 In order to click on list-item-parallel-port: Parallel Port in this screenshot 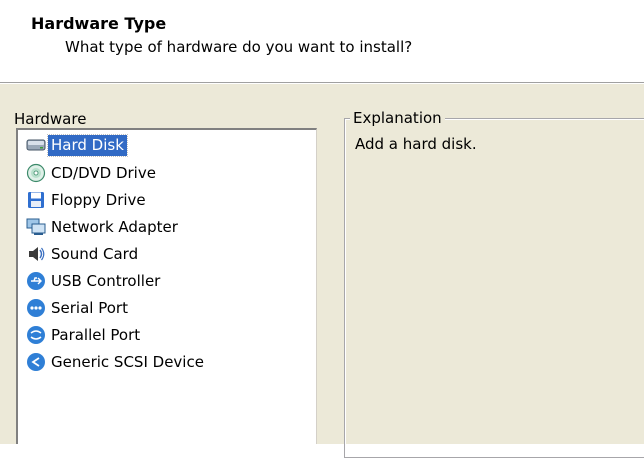, I will do `click(84, 335)`.